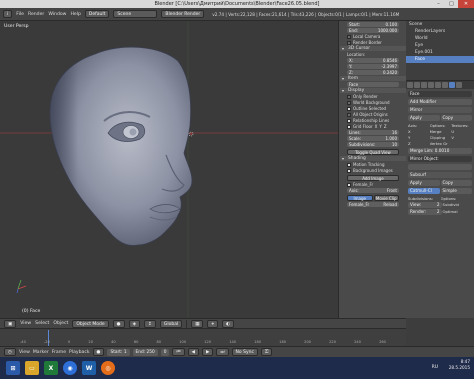  Describe the element at coordinates (150, 323) in the screenshot. I see `manipulator-icon: ↕` at that location.